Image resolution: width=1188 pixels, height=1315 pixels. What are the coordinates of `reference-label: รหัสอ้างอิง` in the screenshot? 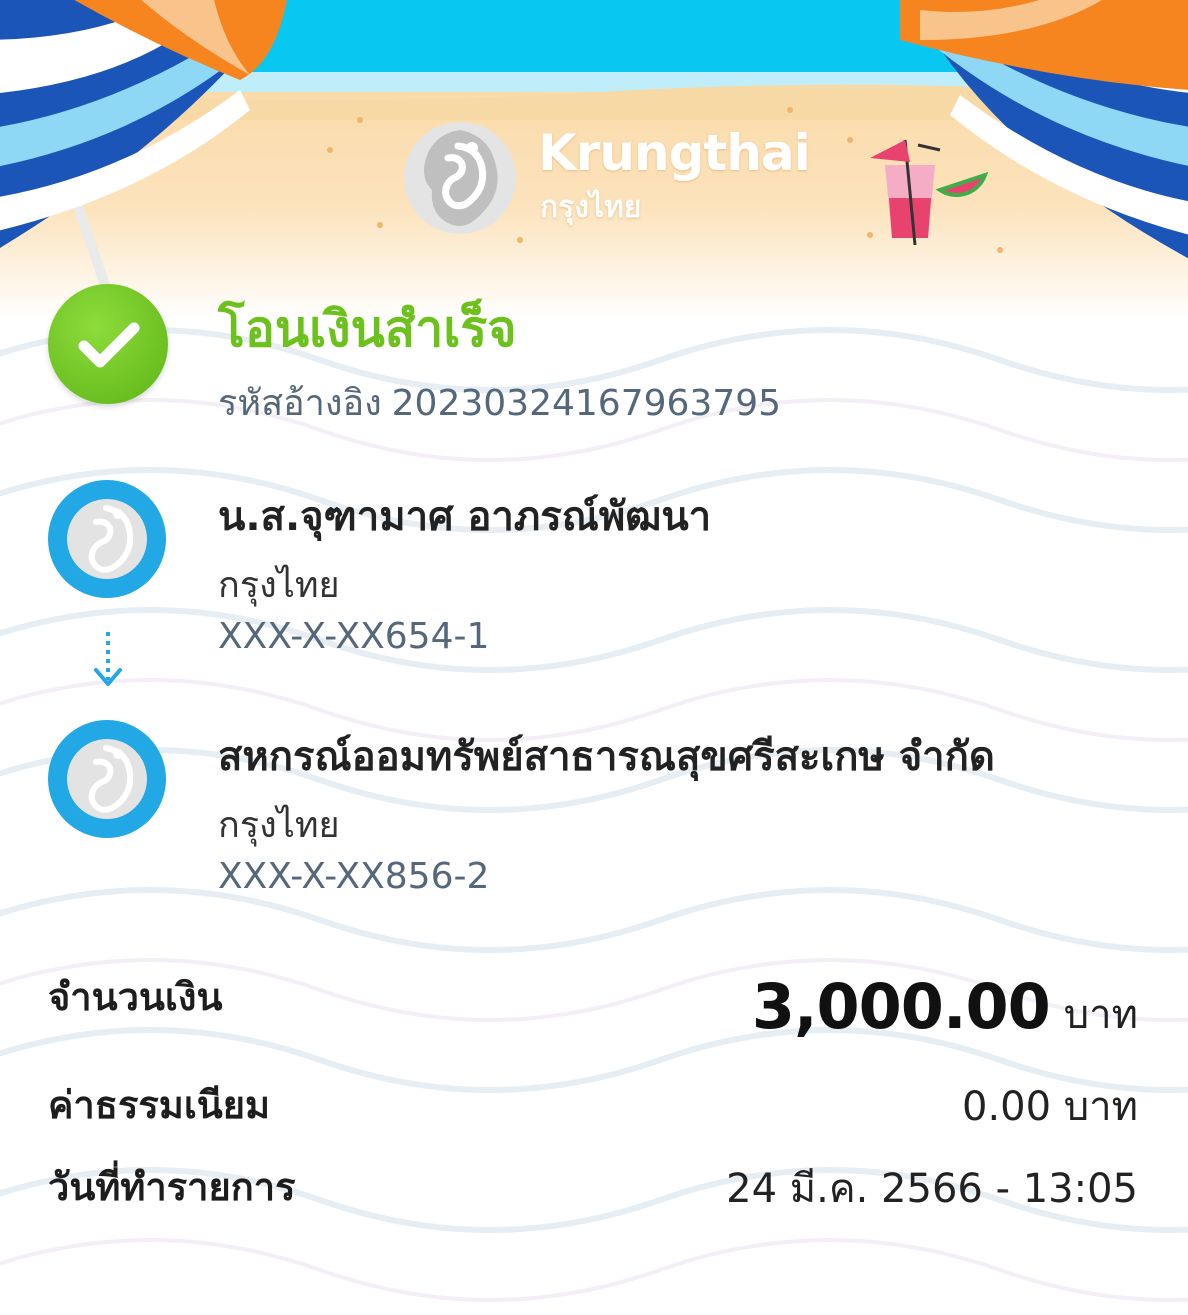 It's located at (300, 403).